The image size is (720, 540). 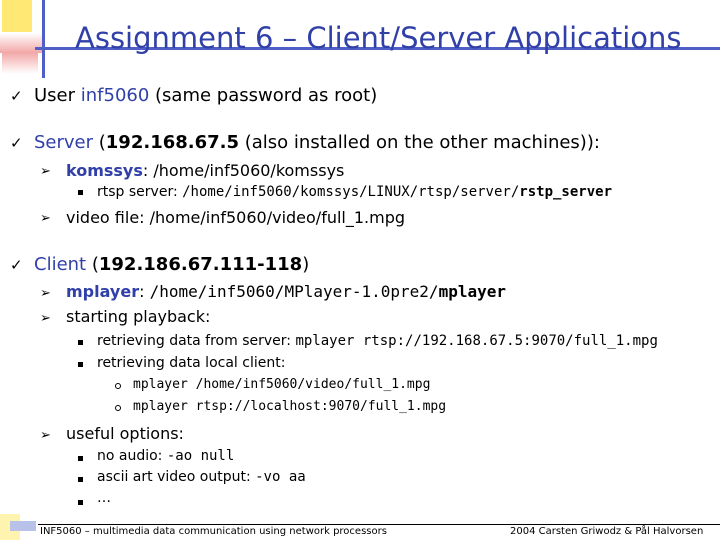 What do you see at coordinates (115, 95) in the screenshot?
I see `user-name: inf5060` at bounding box center [115, 95].